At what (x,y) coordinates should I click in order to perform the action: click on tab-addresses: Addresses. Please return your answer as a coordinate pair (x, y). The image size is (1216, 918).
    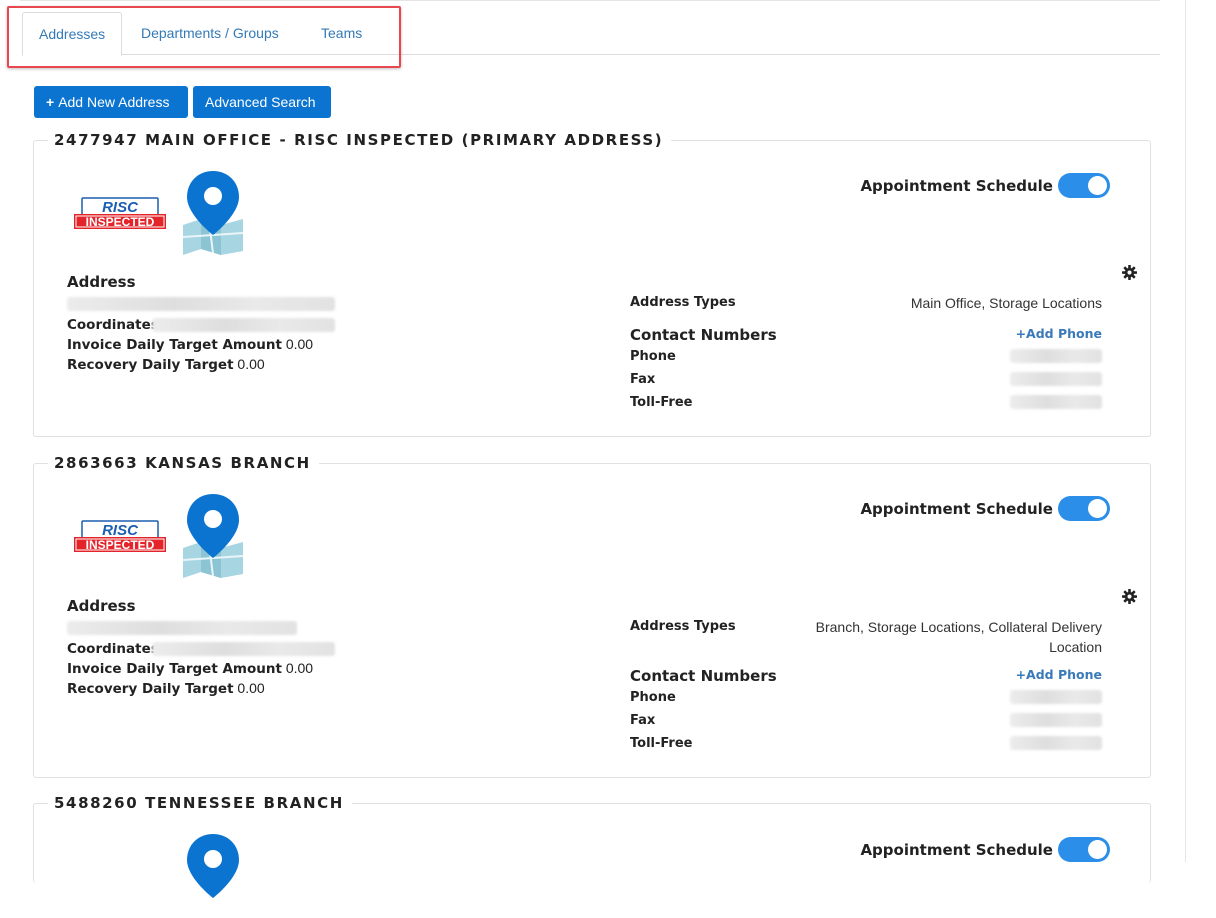
    Looking at the image, I should click on (72, 34).